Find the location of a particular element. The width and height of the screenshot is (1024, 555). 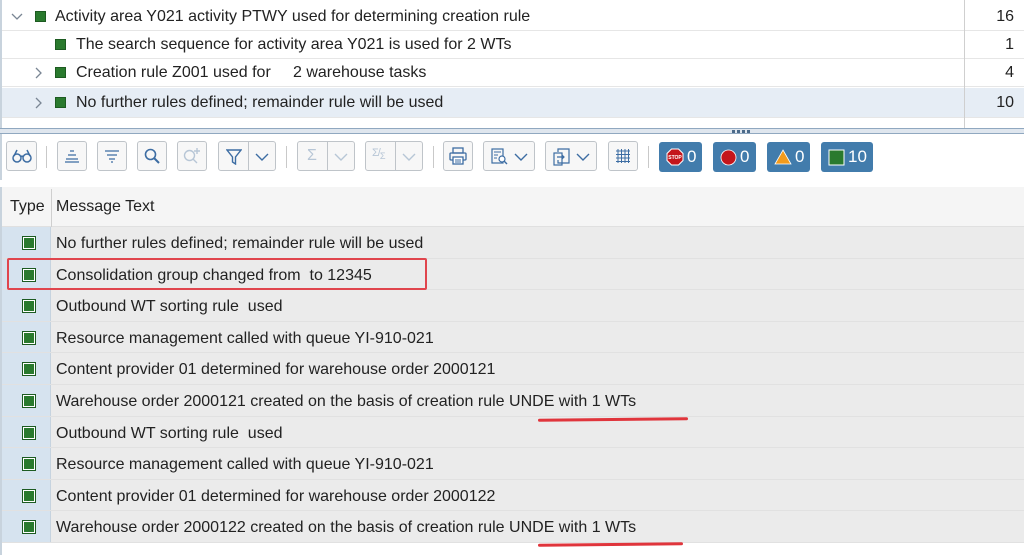

sort-descending-button is located at coordinates (112, 156).